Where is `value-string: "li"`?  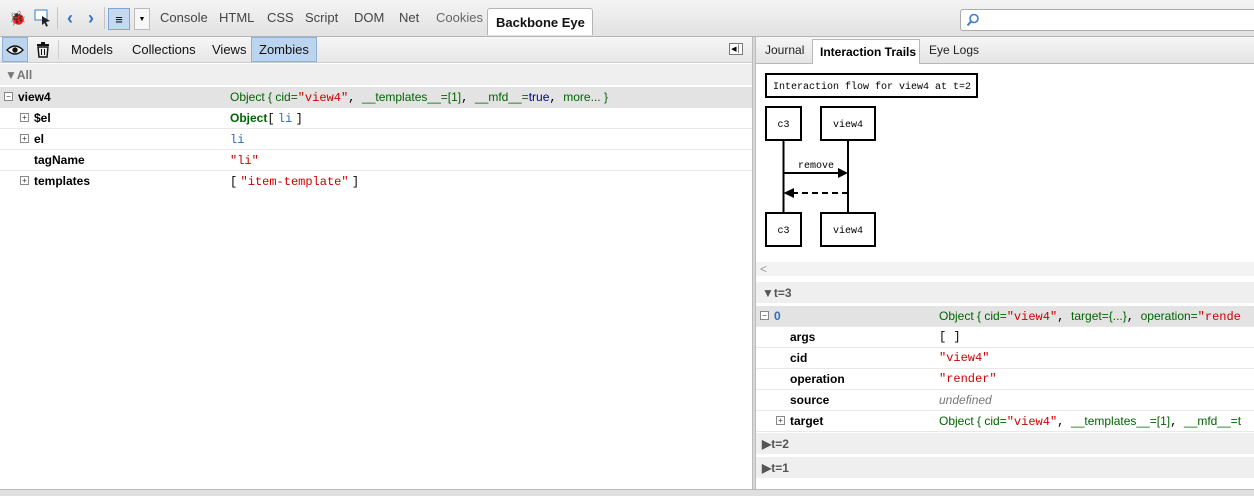 value-string: "li" is located at coordinates (244, 161).